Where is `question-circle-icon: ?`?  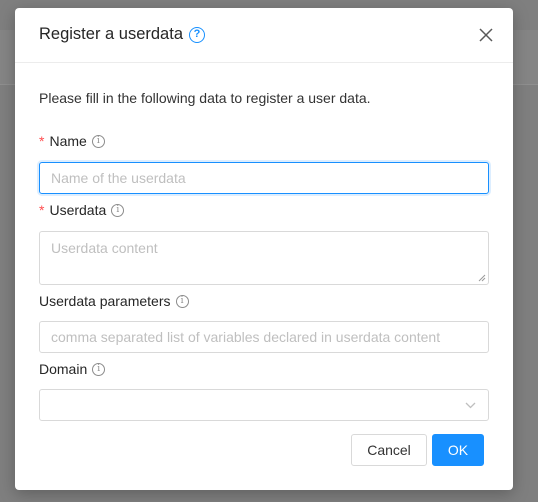
question-circle-icon: ? is located at coordinates (197, 34).